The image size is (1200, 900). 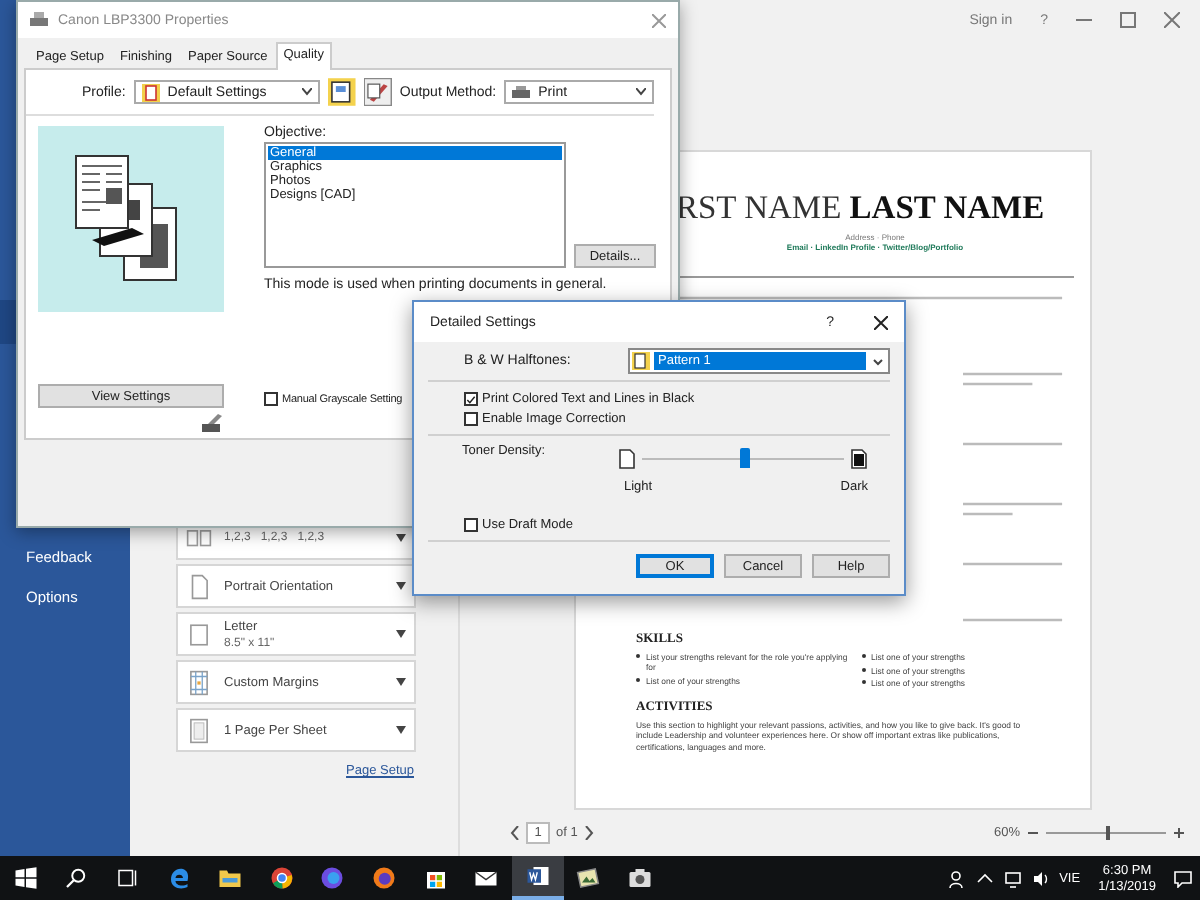 I want to click on windows-logo-icon, so click(x=25, y=878).